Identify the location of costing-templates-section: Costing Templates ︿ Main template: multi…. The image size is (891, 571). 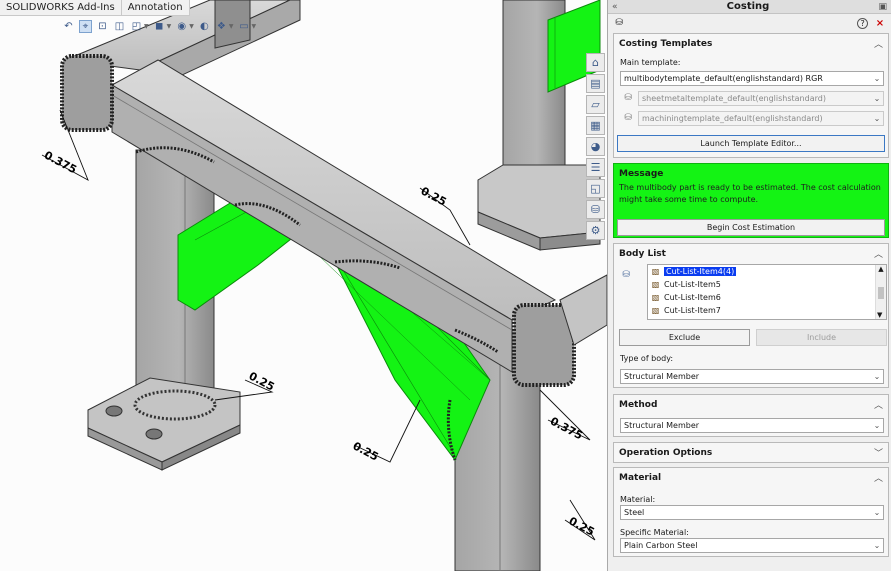
(751, 95).